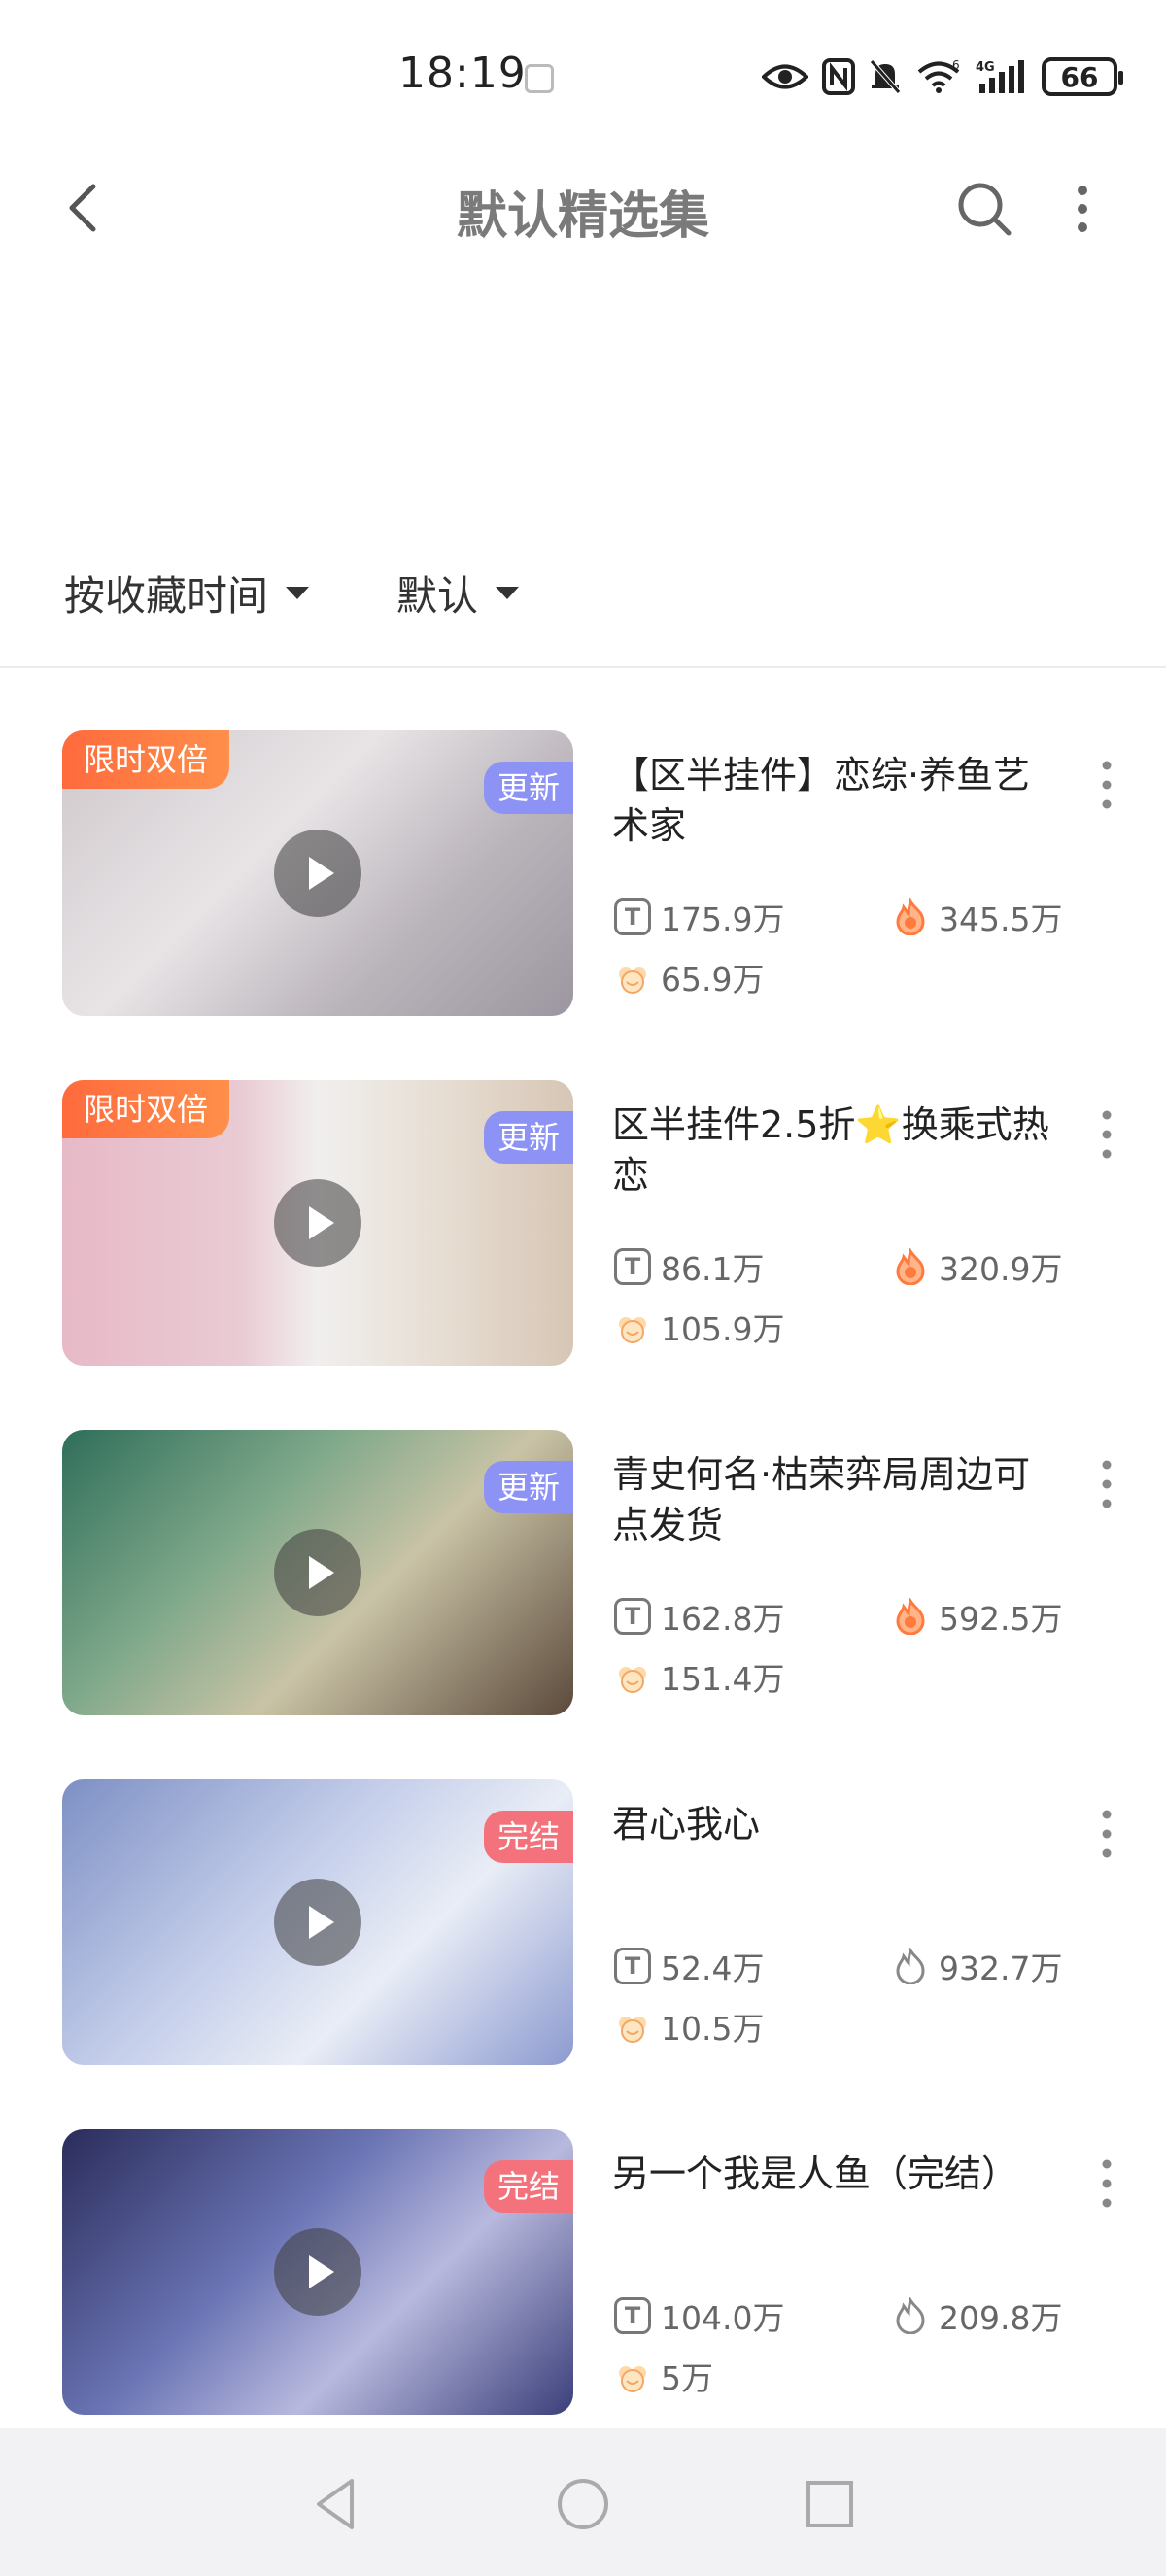 This screenshot has width=1166, height=2576. I want to click on status-time: 18:19, so click(462, 73).